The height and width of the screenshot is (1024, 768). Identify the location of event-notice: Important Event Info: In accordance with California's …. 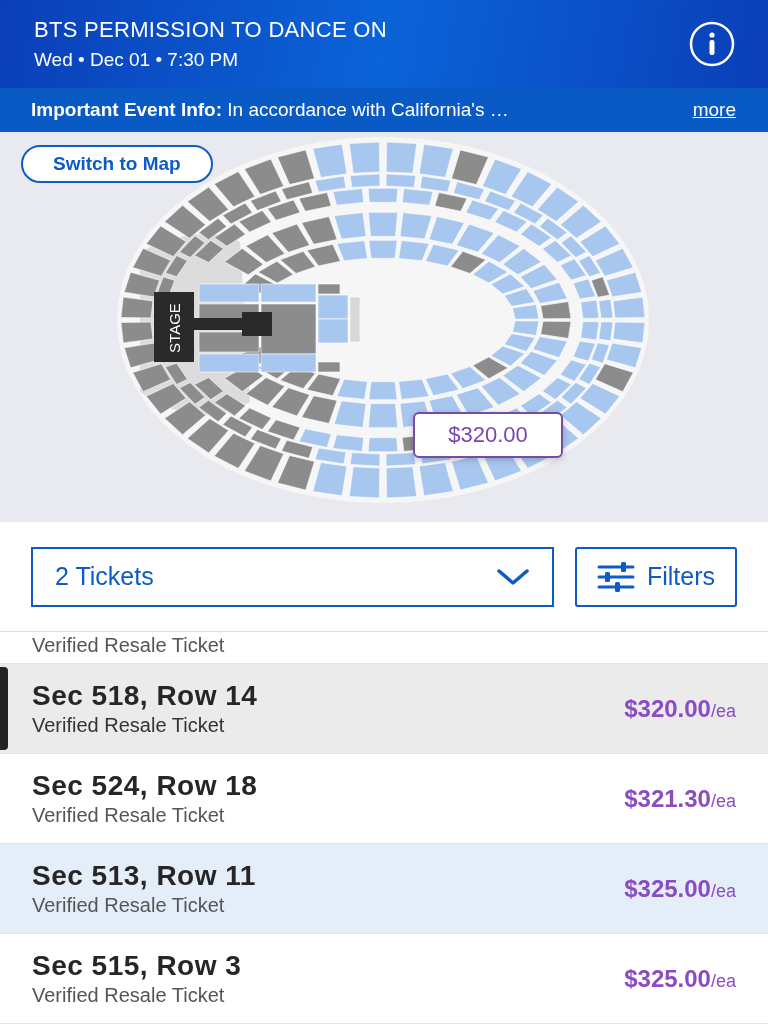
(270, 110).